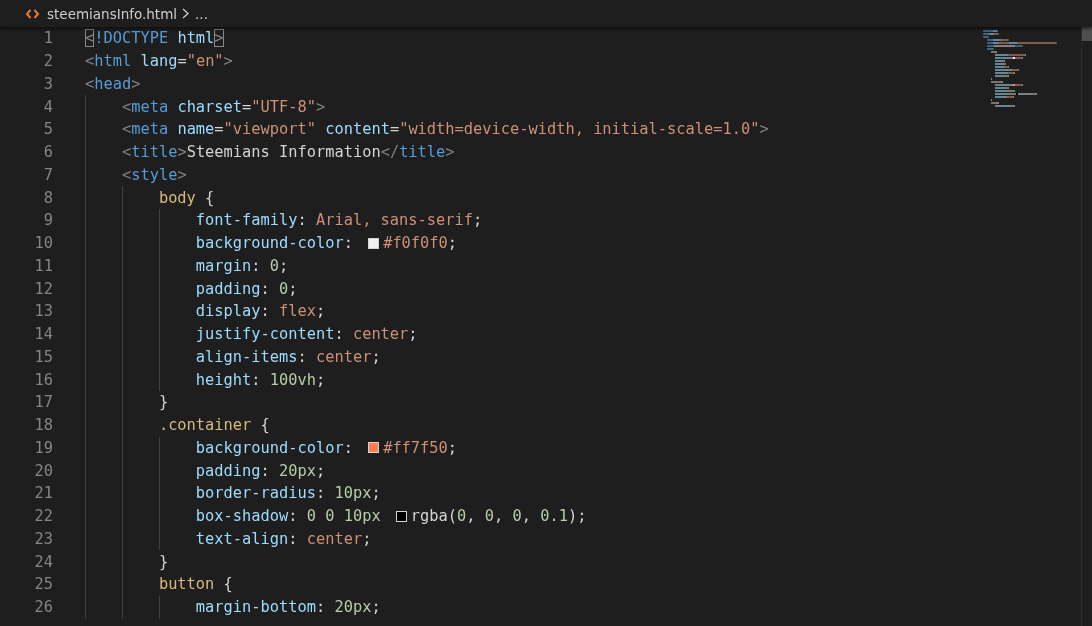 The image size is (1092, 626). Describe the element at coordinates (43, 447) in the screenshot. I see `line-number: 19` at that location.